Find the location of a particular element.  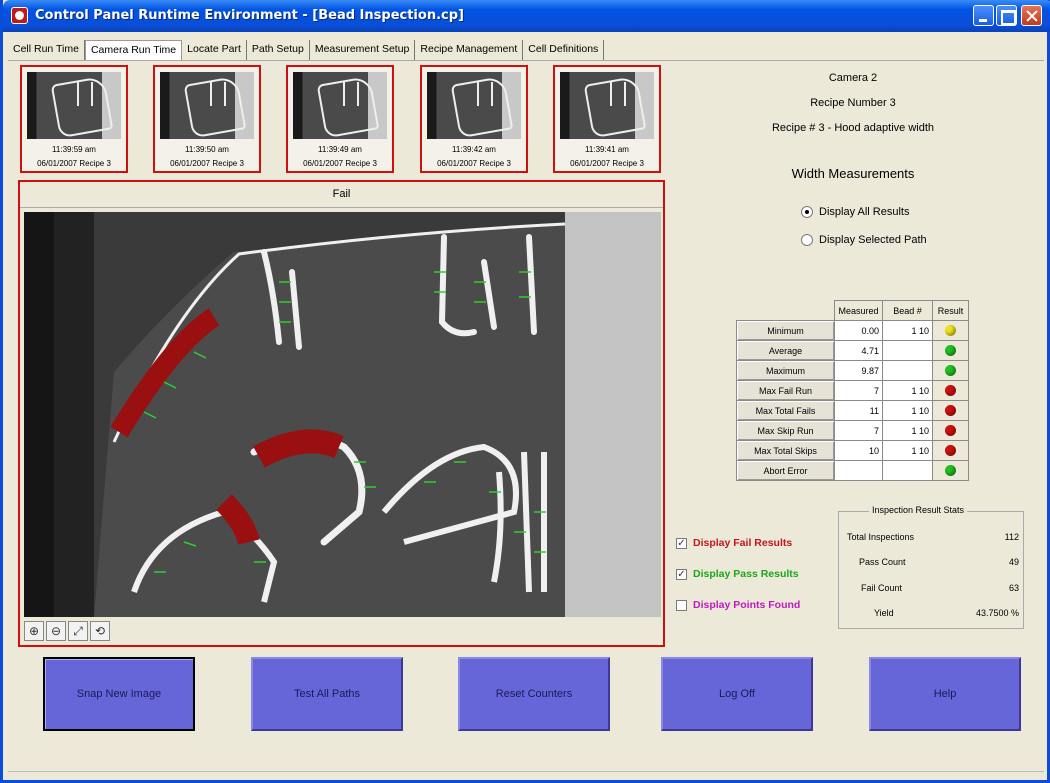

checkbox-unchecked-icon is located at coordinates (681, 605).